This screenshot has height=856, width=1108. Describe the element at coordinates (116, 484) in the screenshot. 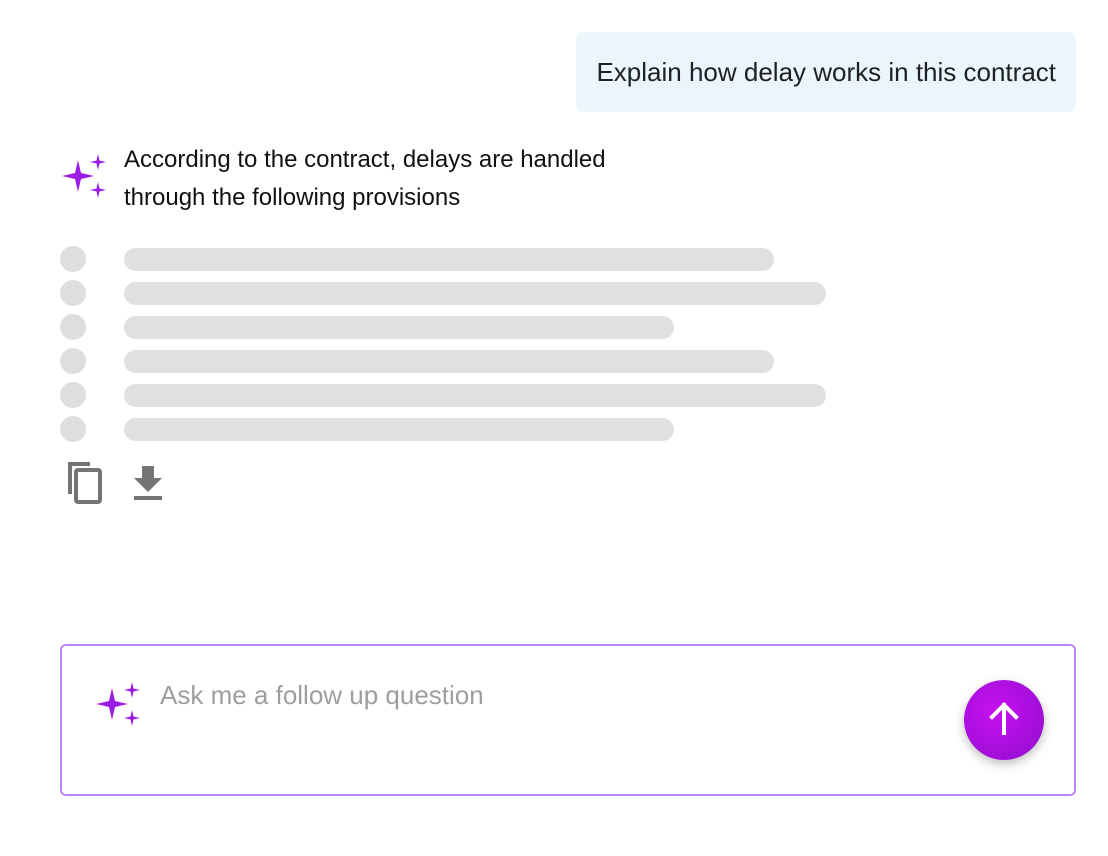

I see `message-actions` at that location.